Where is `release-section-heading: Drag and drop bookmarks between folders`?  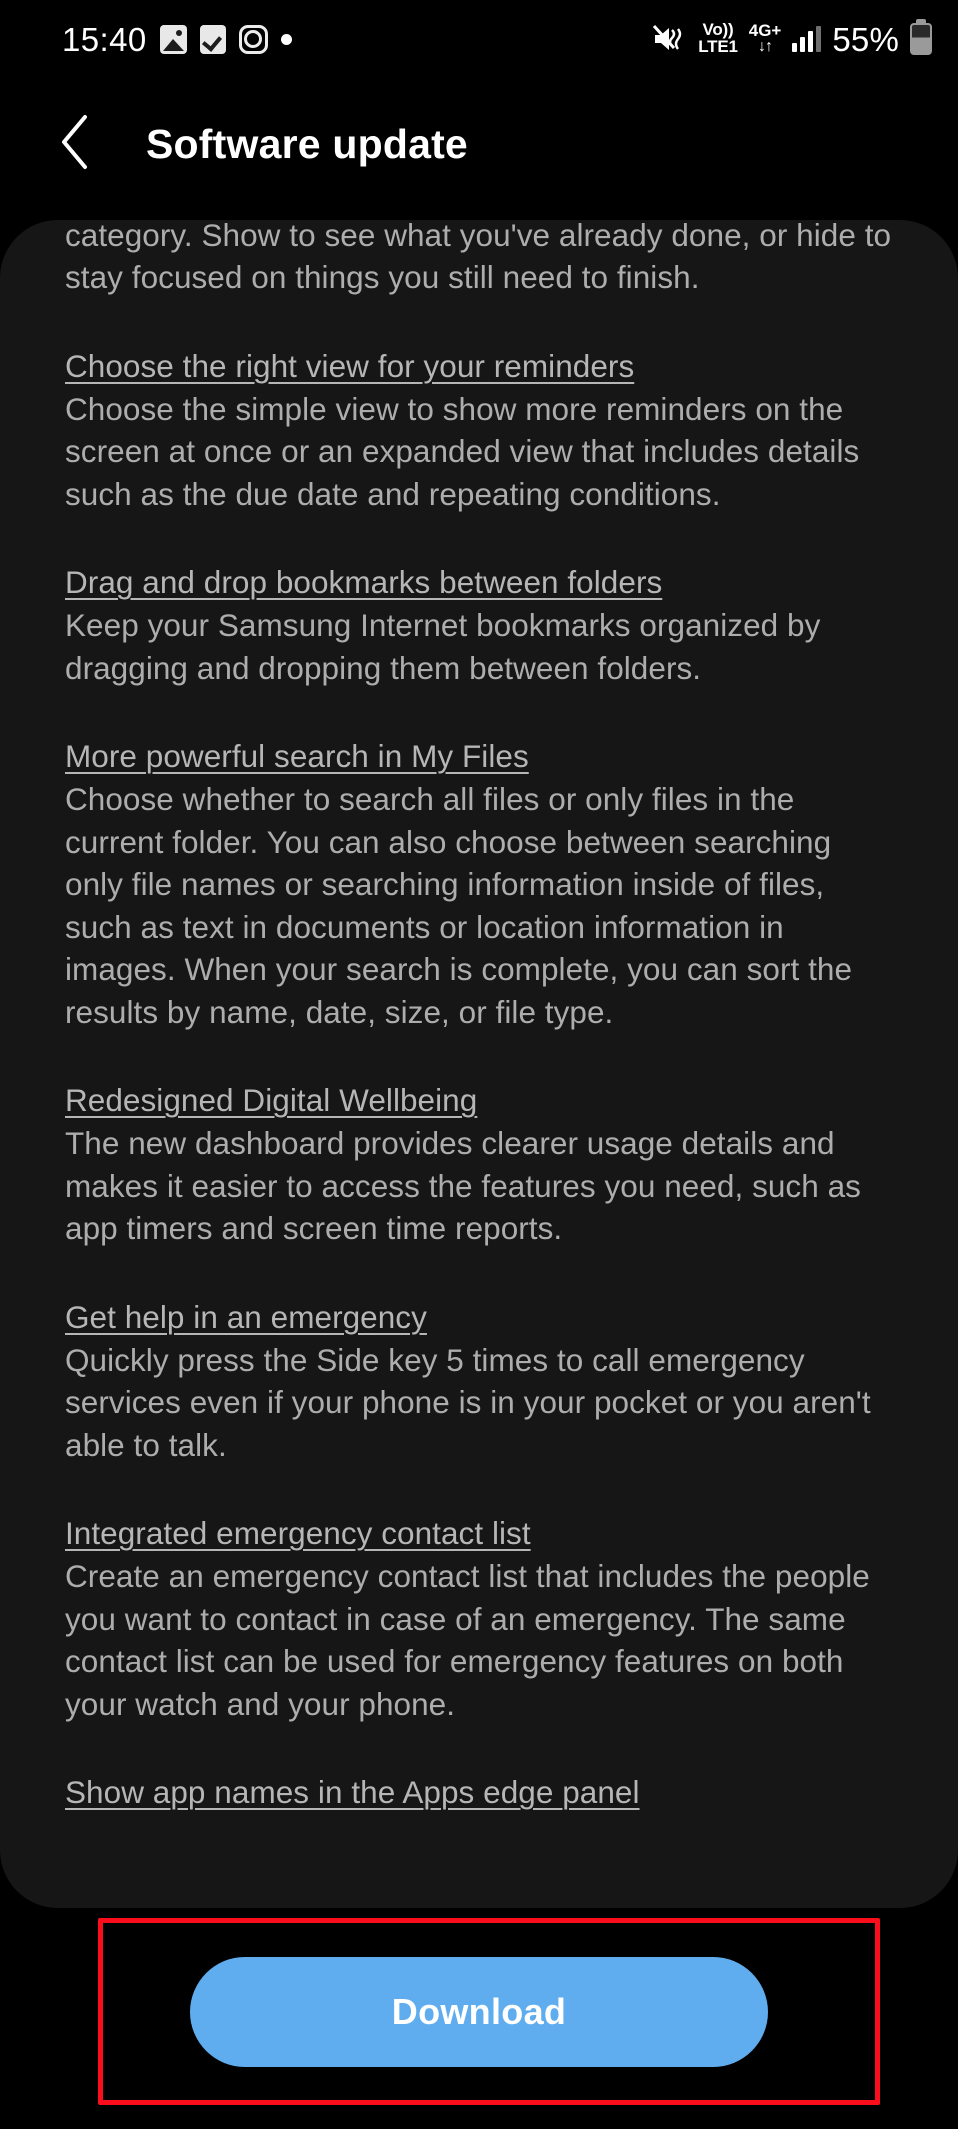 release-section-heading: Drag and drop bookmarks between folders is located at coordinates (364, 582).